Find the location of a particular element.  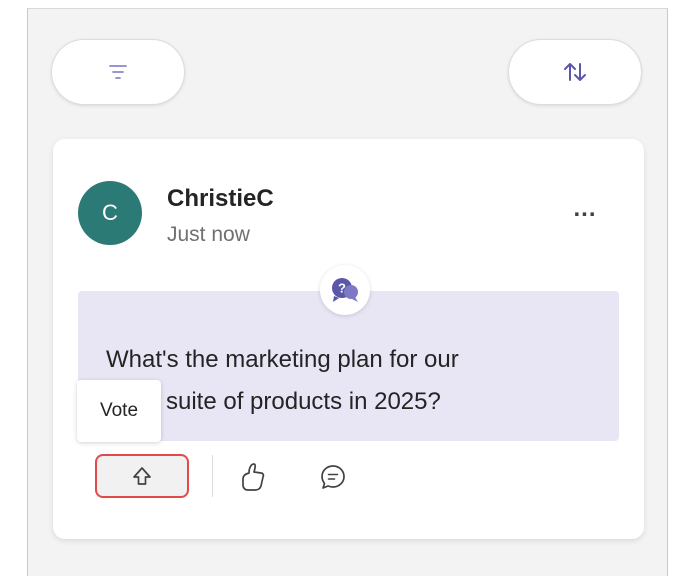

filter-button is located at coordinates (118, 72).